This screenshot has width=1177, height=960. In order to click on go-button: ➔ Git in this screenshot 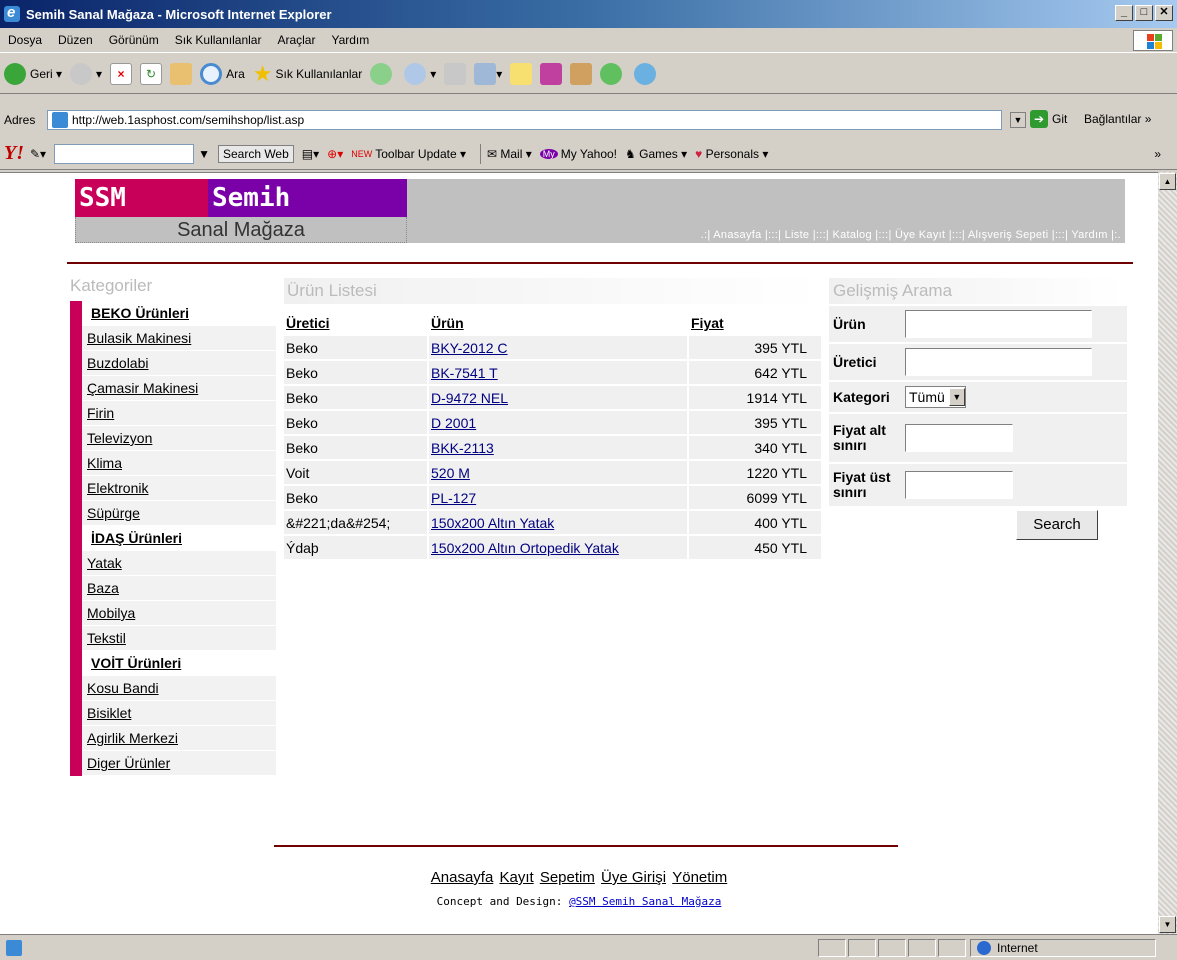, I will do `click(1048, 119)`.